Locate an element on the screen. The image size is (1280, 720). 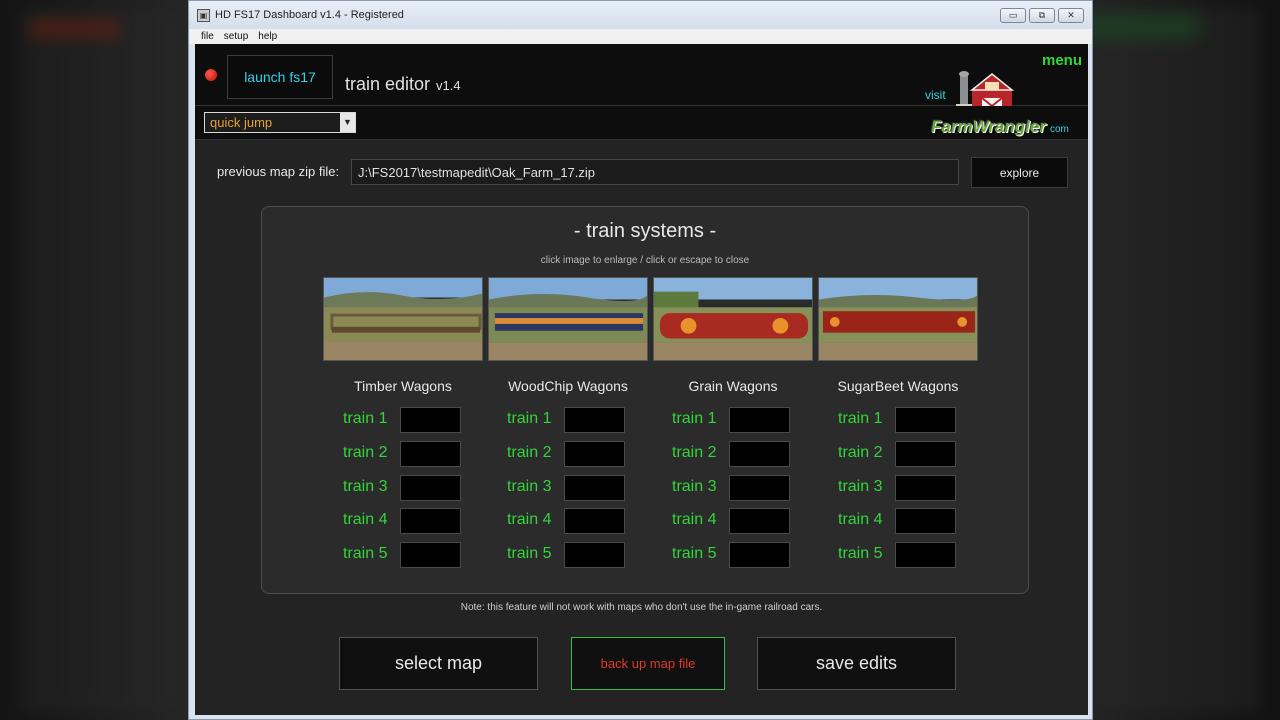
timber-wagons-title: Timber Wagons is located at coordinates (403, 386).